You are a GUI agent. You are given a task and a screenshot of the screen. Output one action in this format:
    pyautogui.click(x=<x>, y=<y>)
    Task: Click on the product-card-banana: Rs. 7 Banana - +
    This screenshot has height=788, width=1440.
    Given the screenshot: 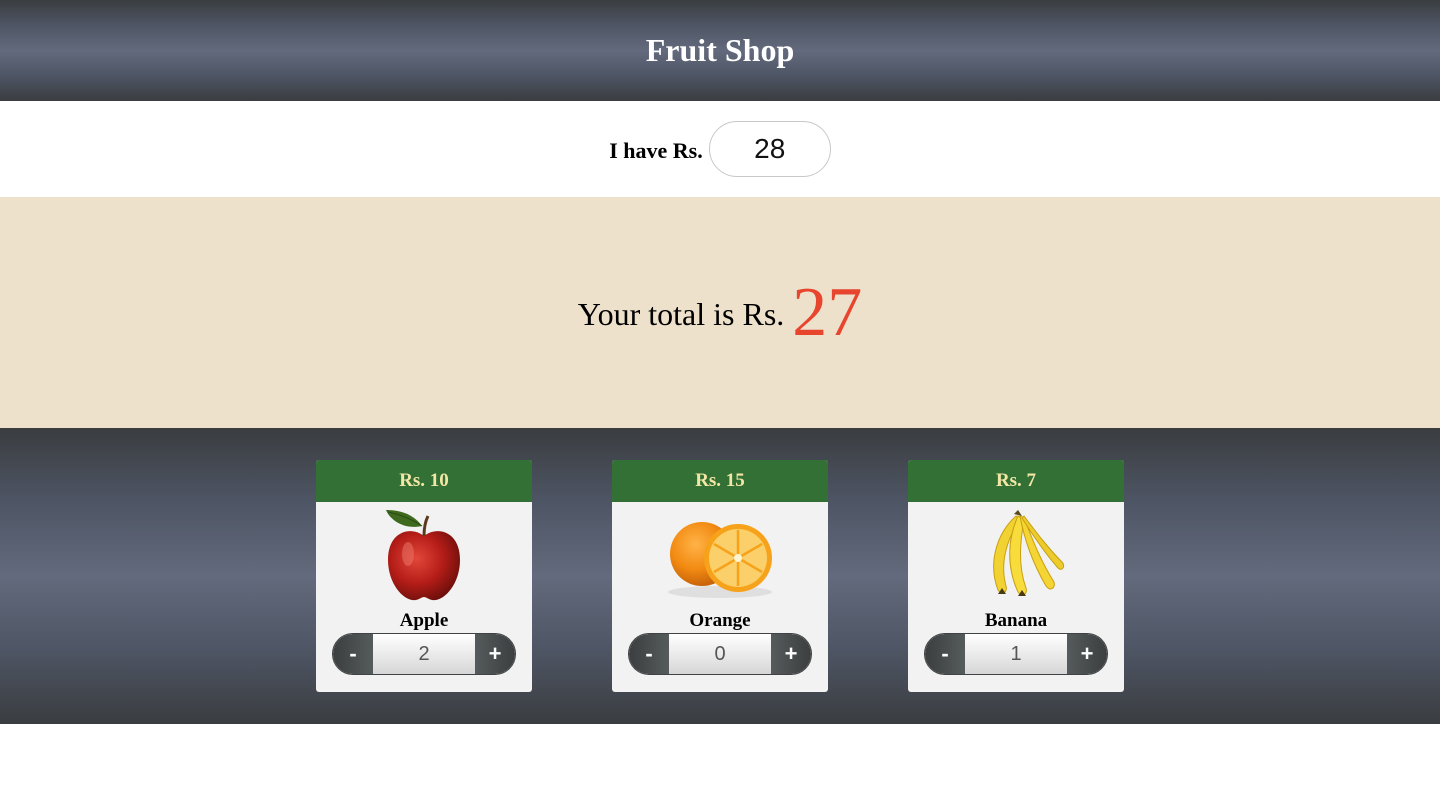 What is the action you would take?
    pyautogui.click(x=1016, y=576)
    